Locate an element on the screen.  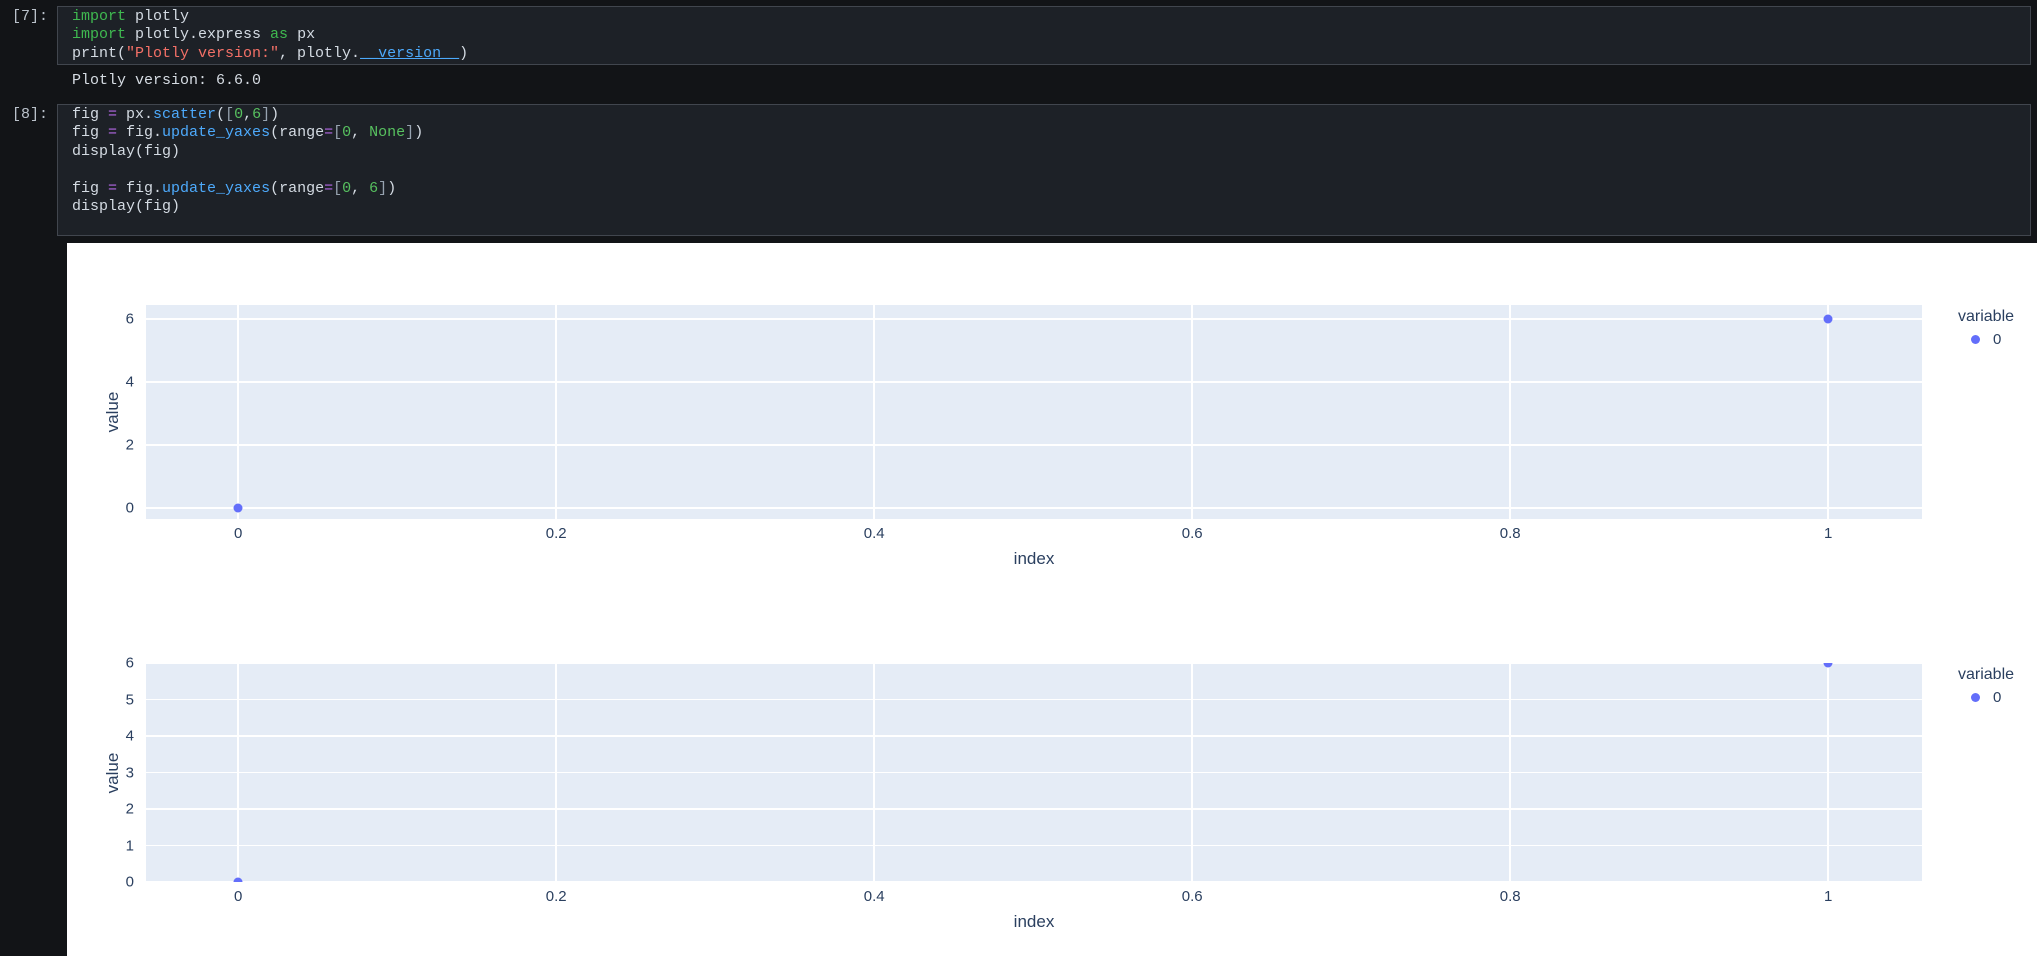
x-tick-label: 0 is located at coordinates (238, 896).